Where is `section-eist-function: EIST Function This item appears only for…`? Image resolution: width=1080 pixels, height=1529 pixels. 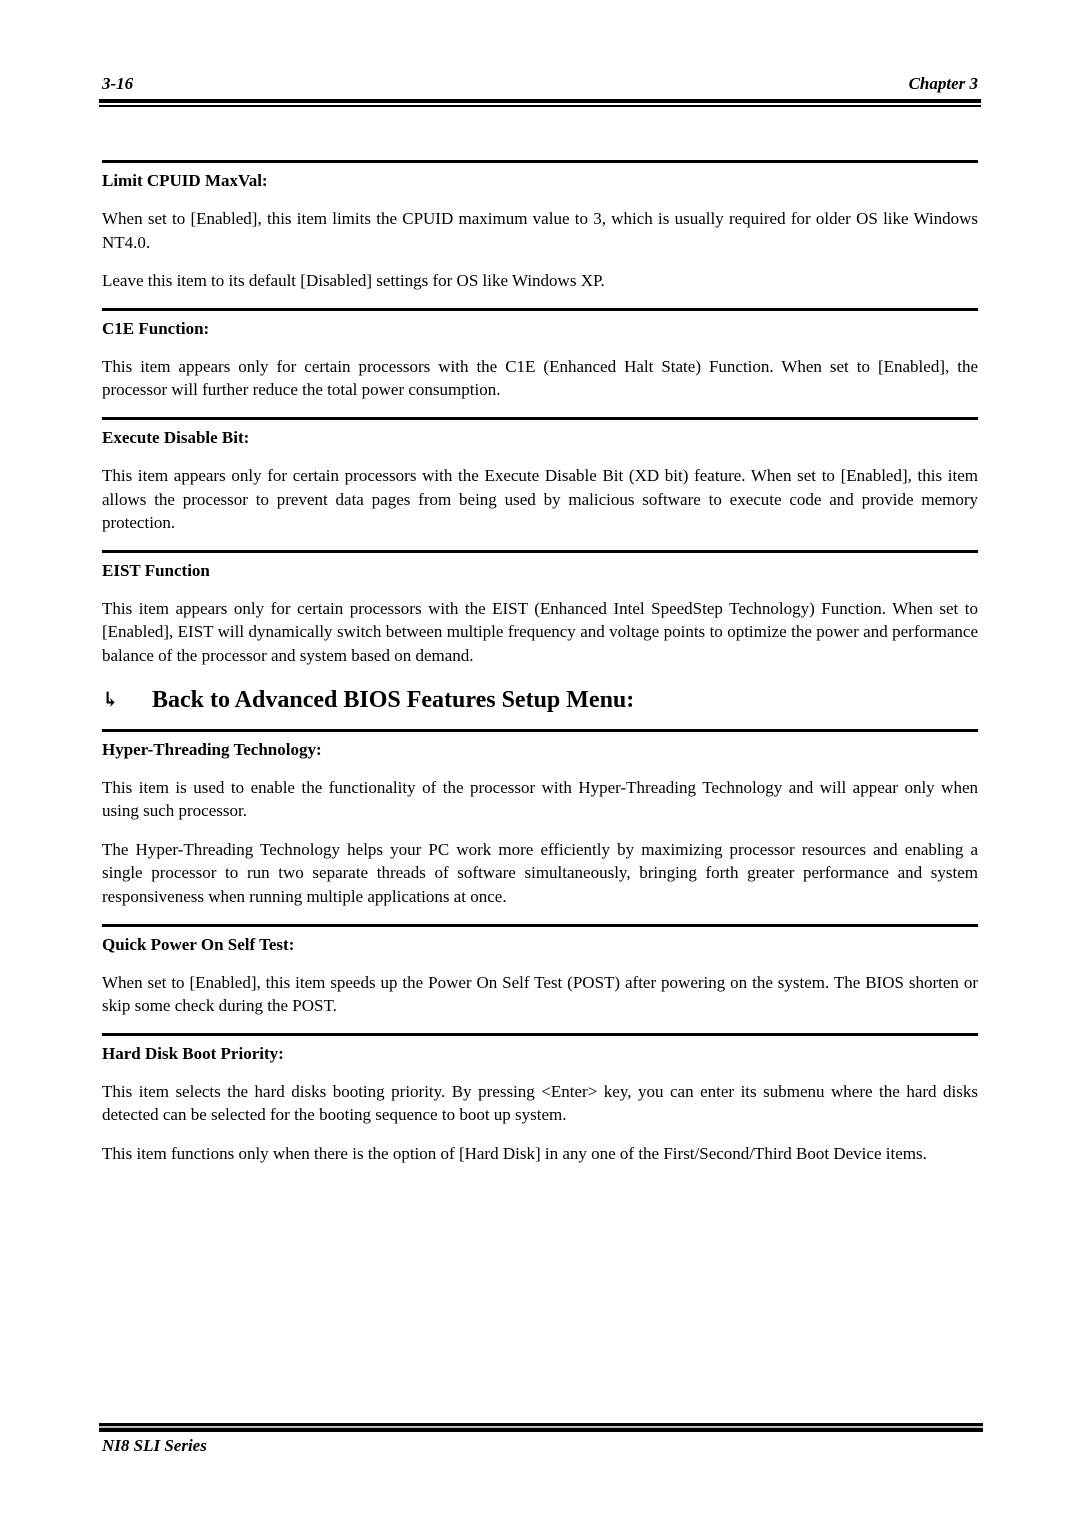 section-eist-function: EIST Function This item appears only for… is located at coordinates (540, 608).